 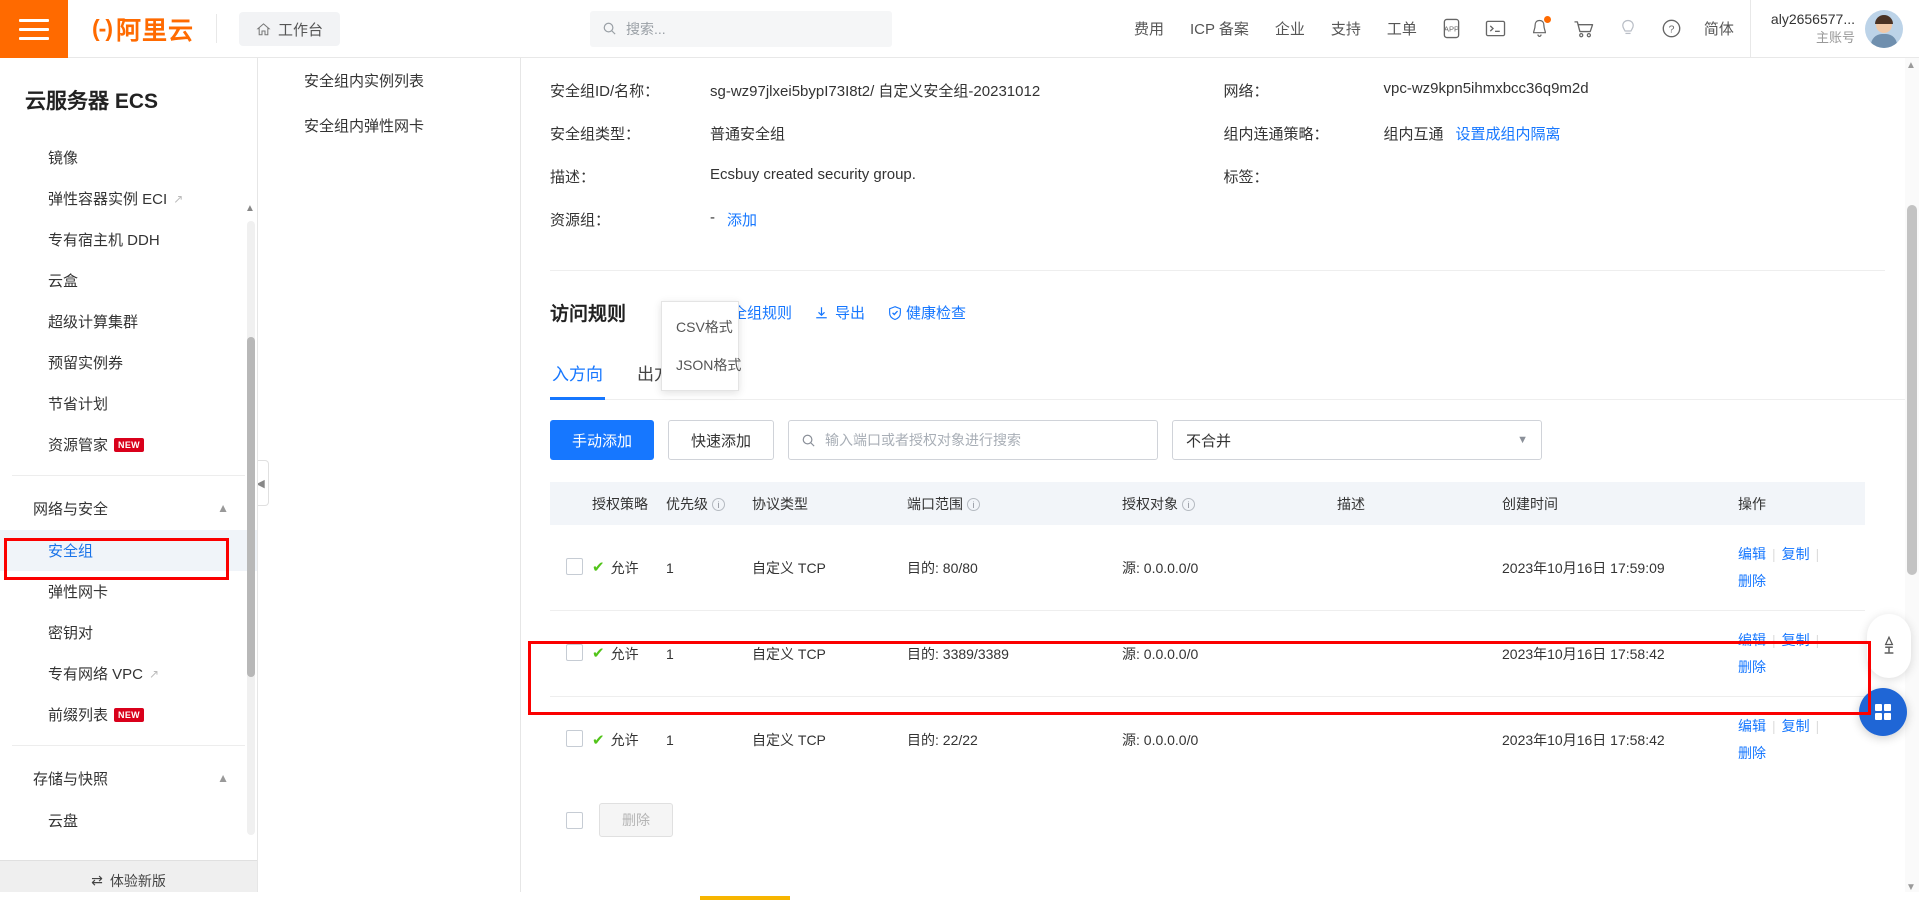 What do you see at coordinates (624, 740) in the screenshot?
I see `cell-policy-label: 允许` at bounding box center [624, 740].